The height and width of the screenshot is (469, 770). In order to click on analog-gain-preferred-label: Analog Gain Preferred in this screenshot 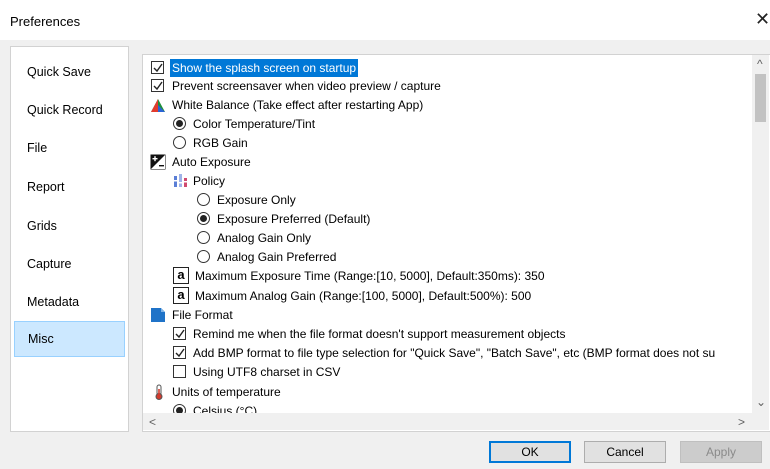, I will do `click(277, 257)`.